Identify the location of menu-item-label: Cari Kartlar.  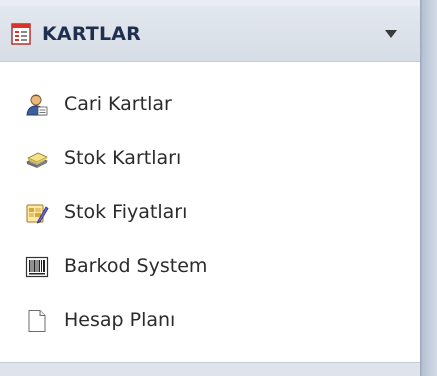
(118, 104).